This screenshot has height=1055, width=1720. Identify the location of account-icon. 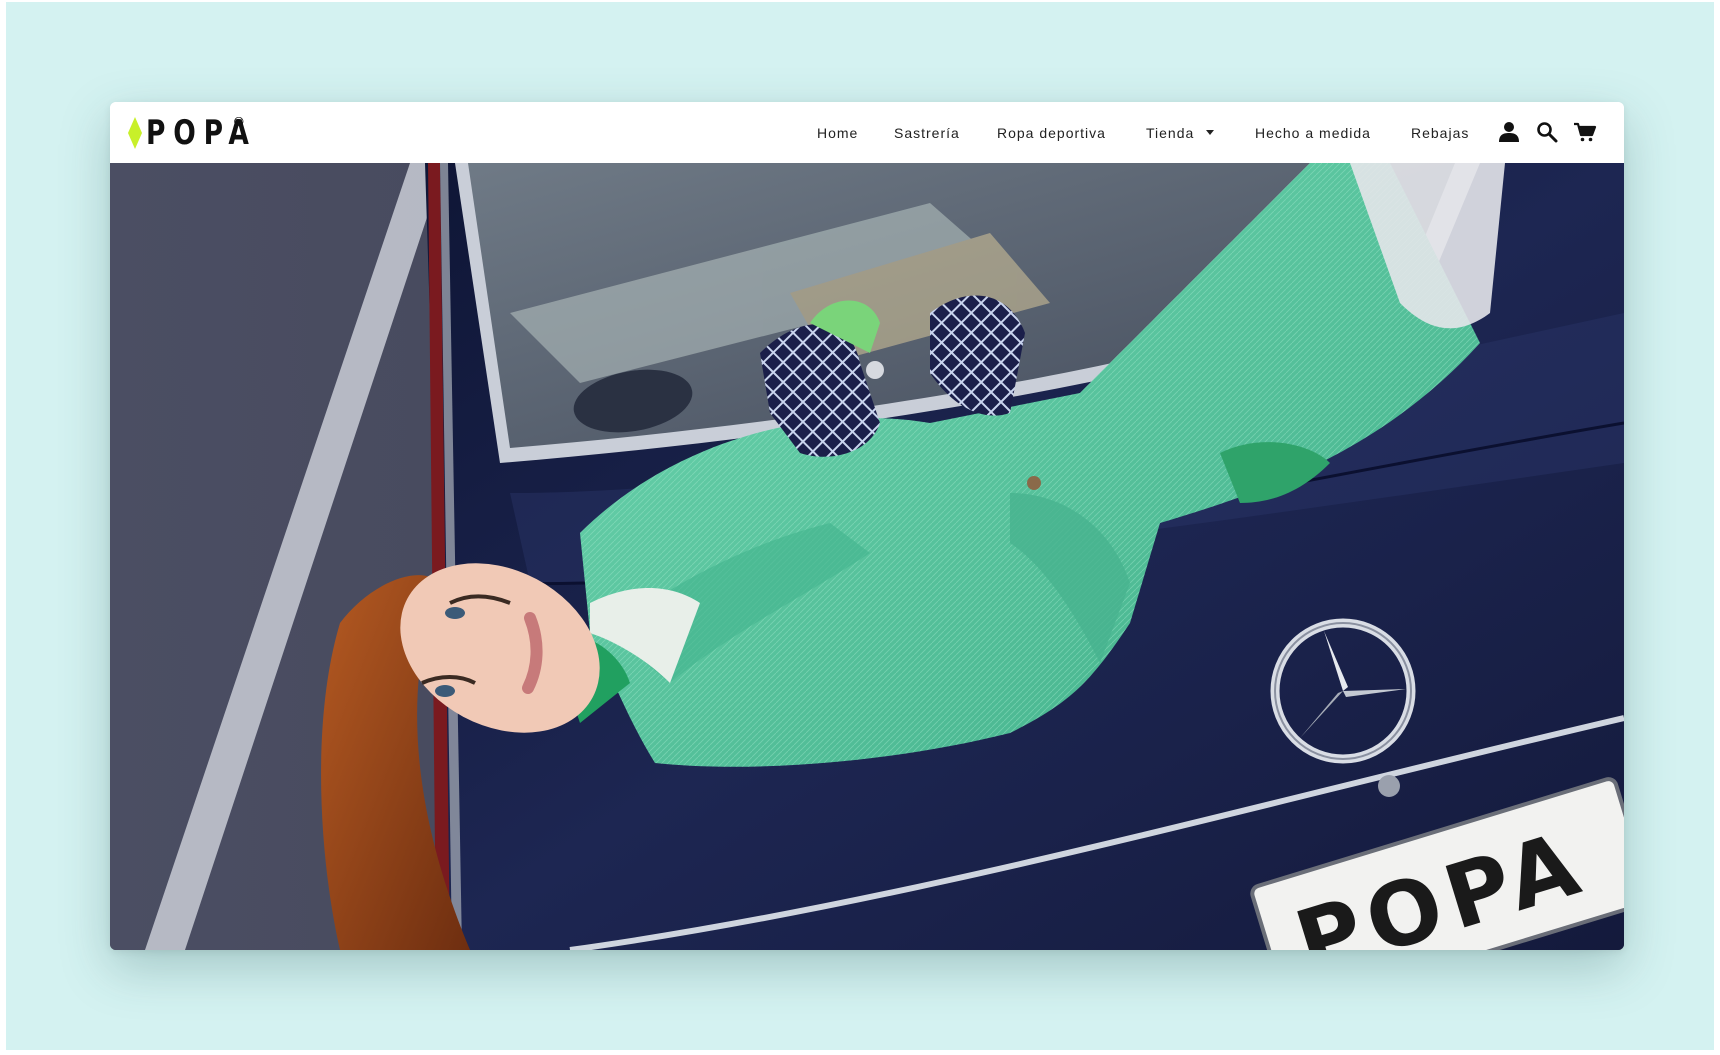
(1509, 132).